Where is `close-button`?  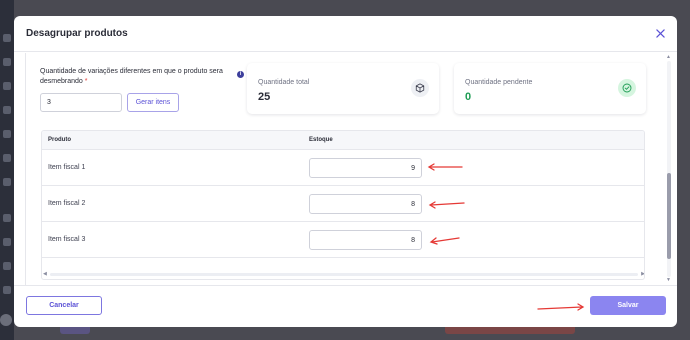
close-button is located at coordinates (660, 33).